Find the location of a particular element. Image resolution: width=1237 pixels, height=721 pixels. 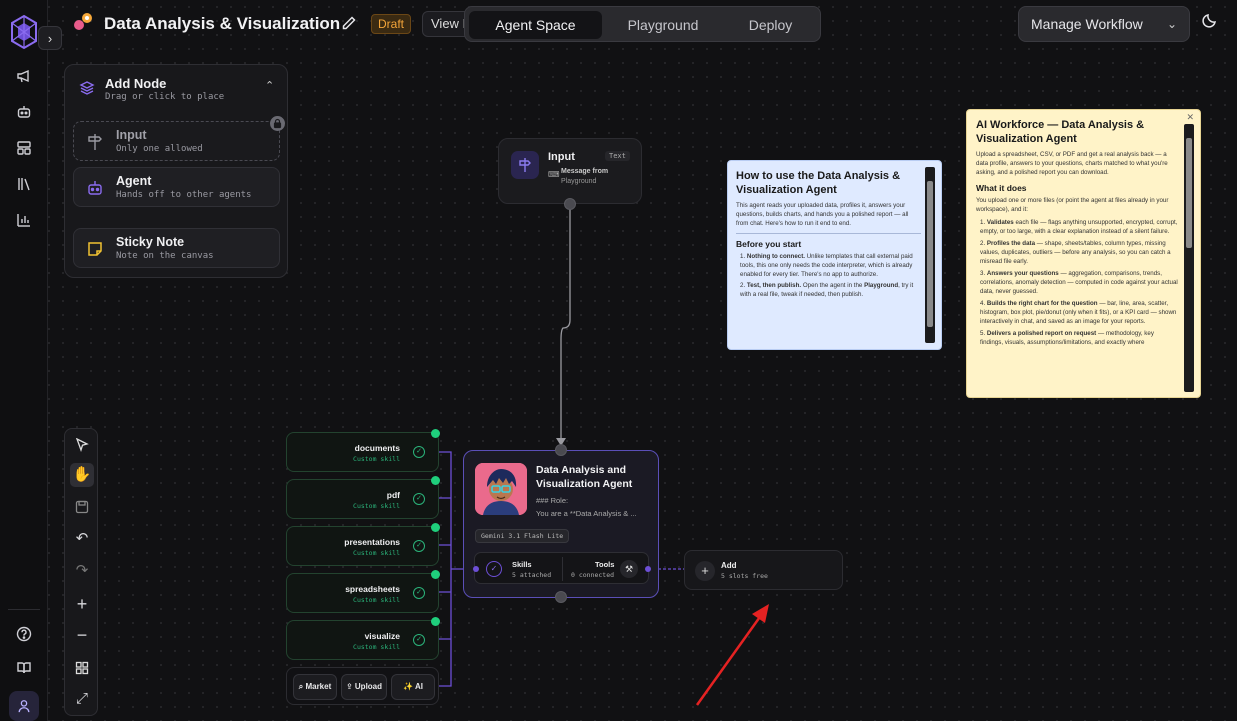

signpost-icon is located at coordinates (525, 165).